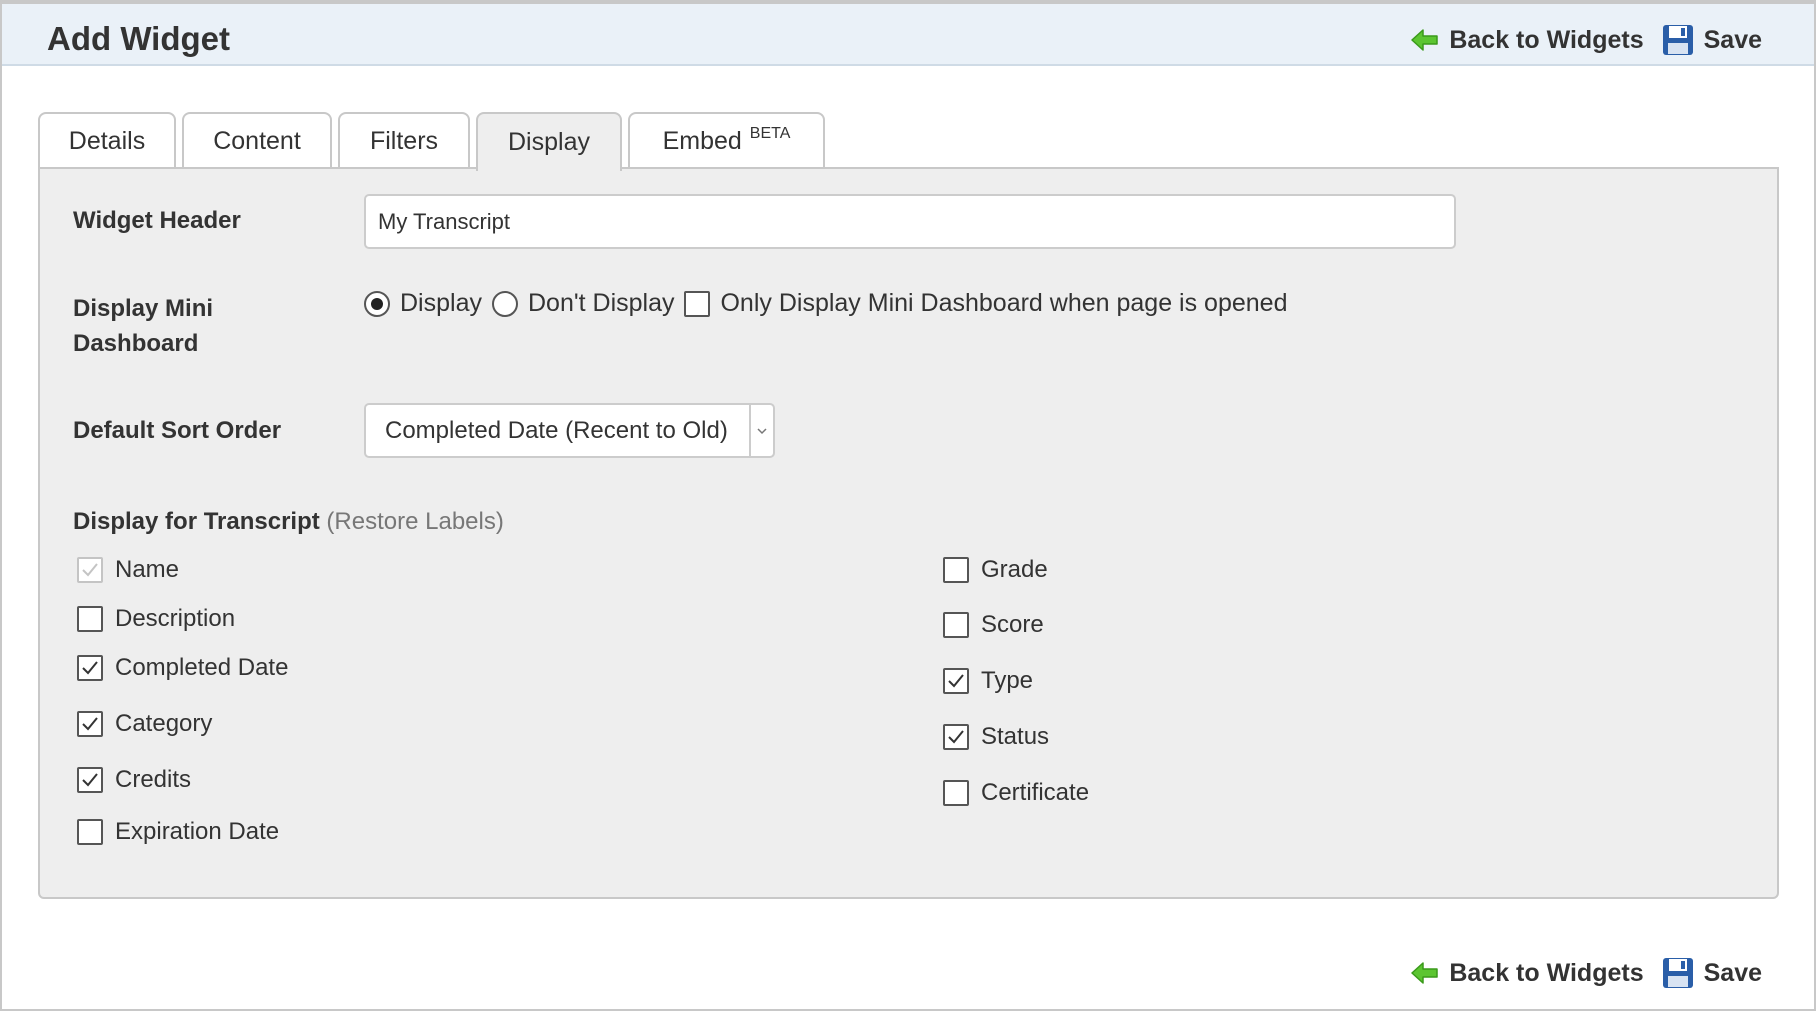  I want to click on sort-order-select: Completed Date (Recent to Old), so click(569, 430).